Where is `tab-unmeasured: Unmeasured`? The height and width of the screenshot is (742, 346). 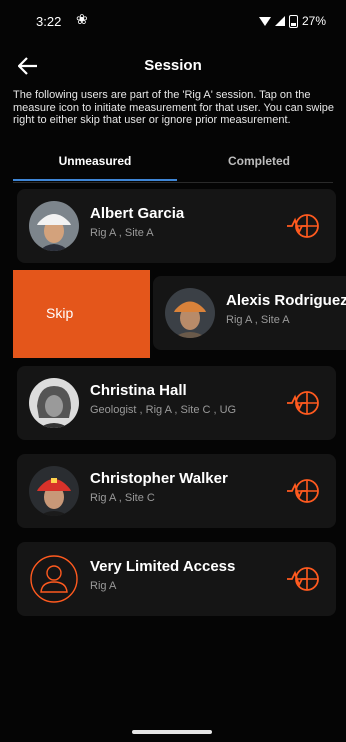 tab-unmeasured: Unmeasured is located at coordinates (95, 167).